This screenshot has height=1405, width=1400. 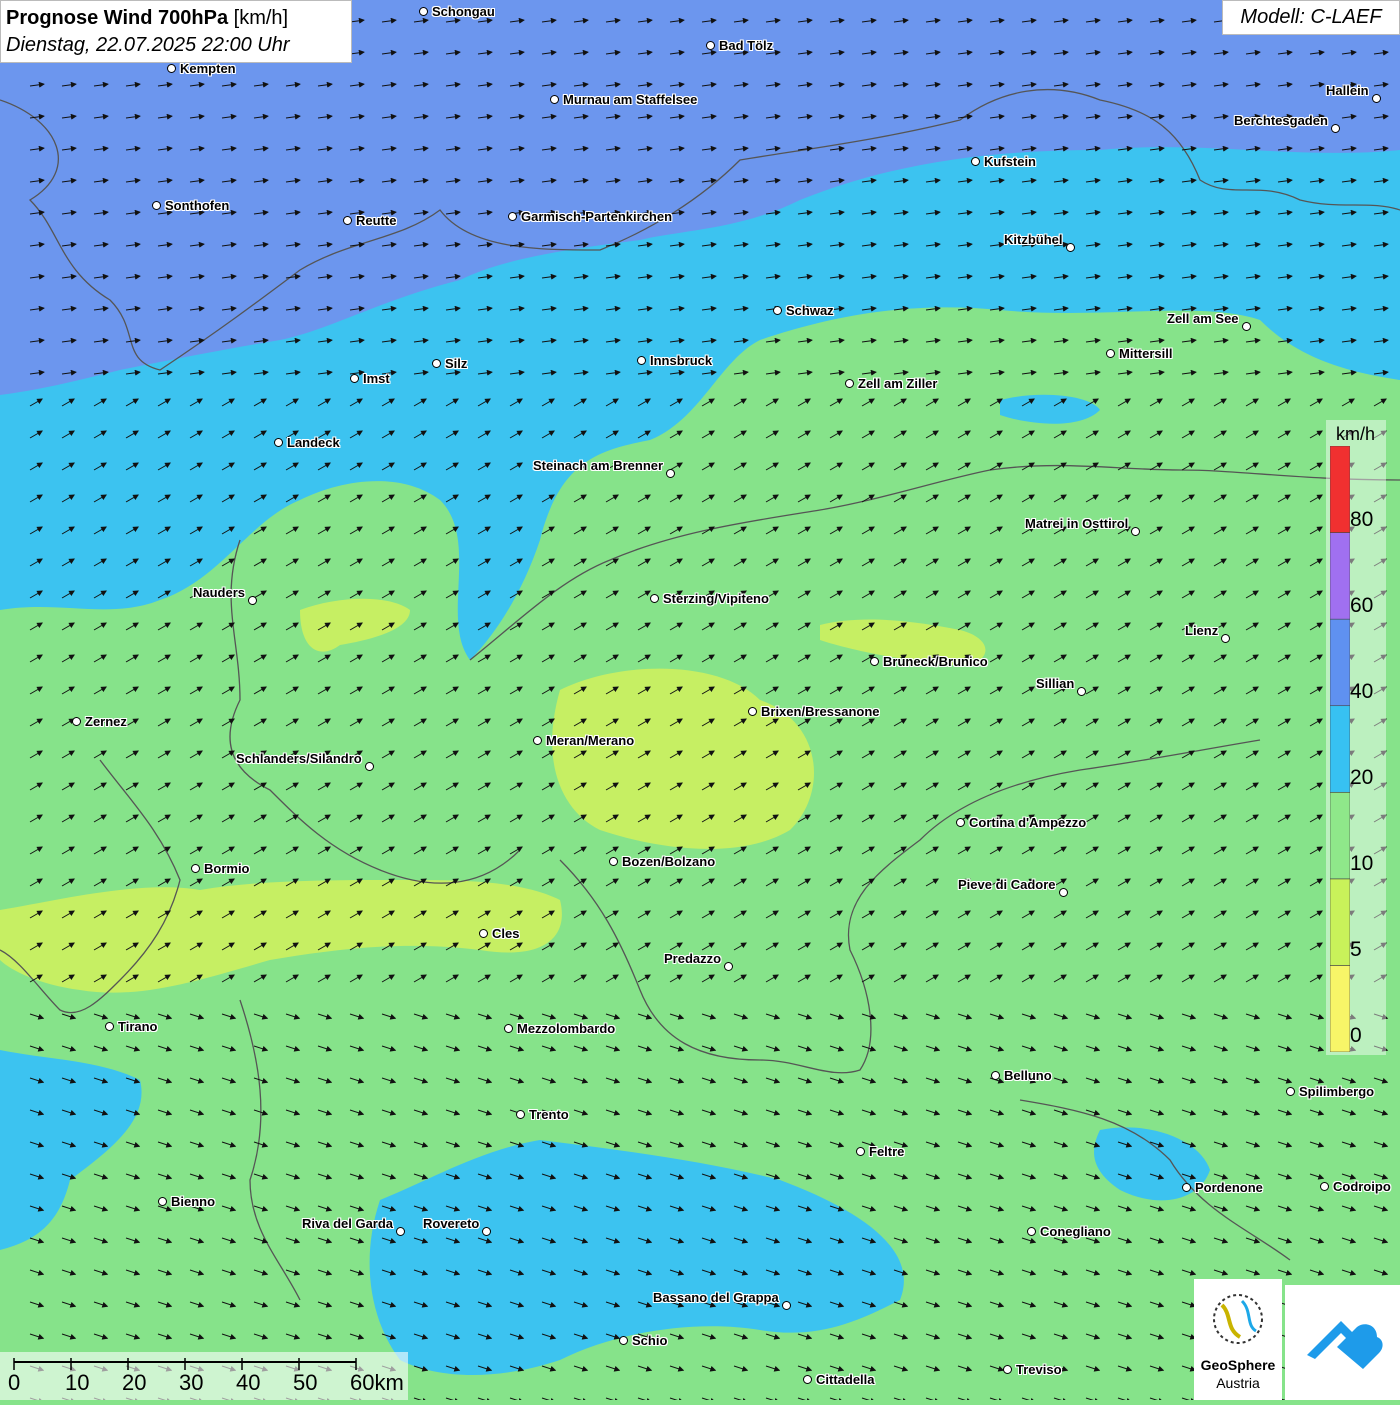 What do you see at coordinates (590, 740) in the screenshot?
I see `city-label: Meran/Merano` at bounding box center [590, 740].